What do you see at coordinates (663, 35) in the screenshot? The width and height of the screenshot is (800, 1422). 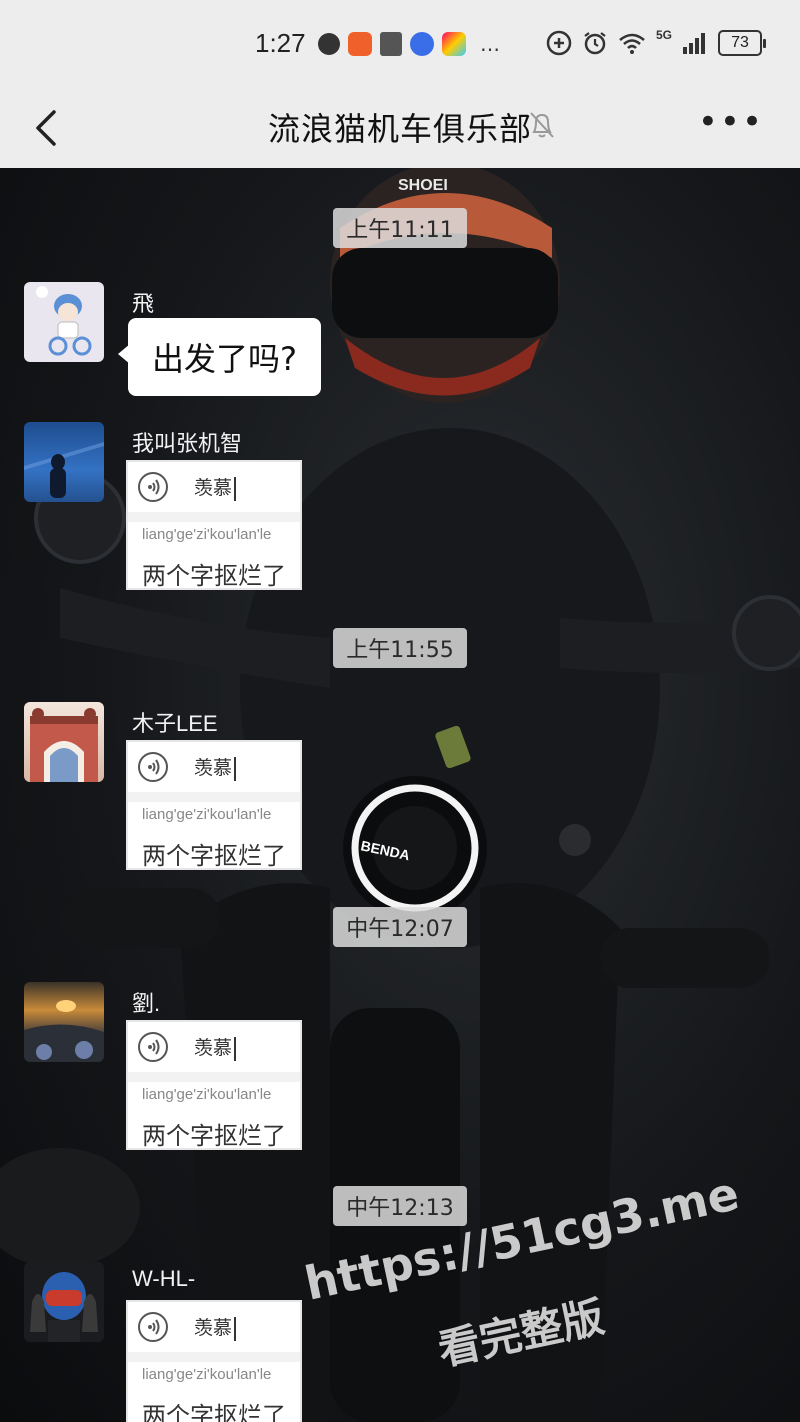 I see `network-type-label: 5G` at bounding box center [663, 35].